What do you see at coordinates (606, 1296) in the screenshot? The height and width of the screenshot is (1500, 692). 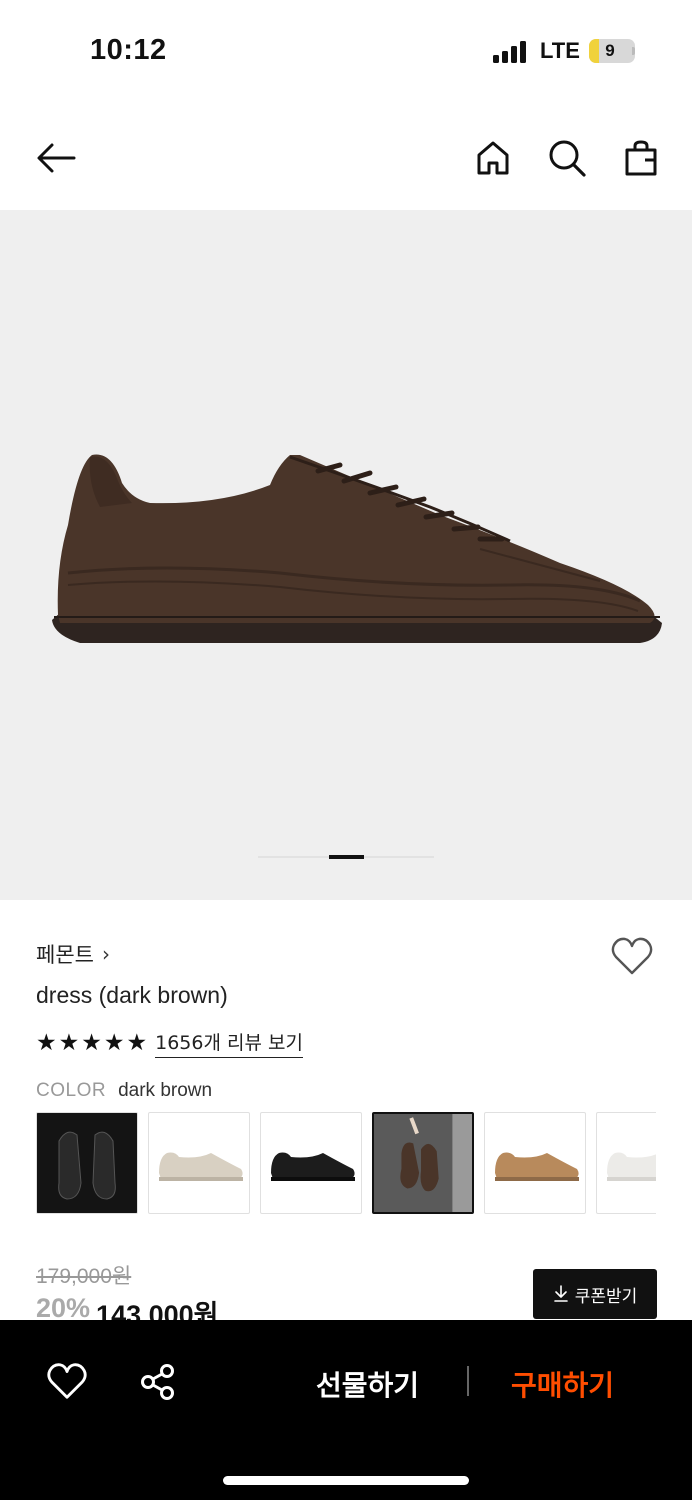 I see `coupon-label: 쿠폰받기` at bounding box center [606, 1296].